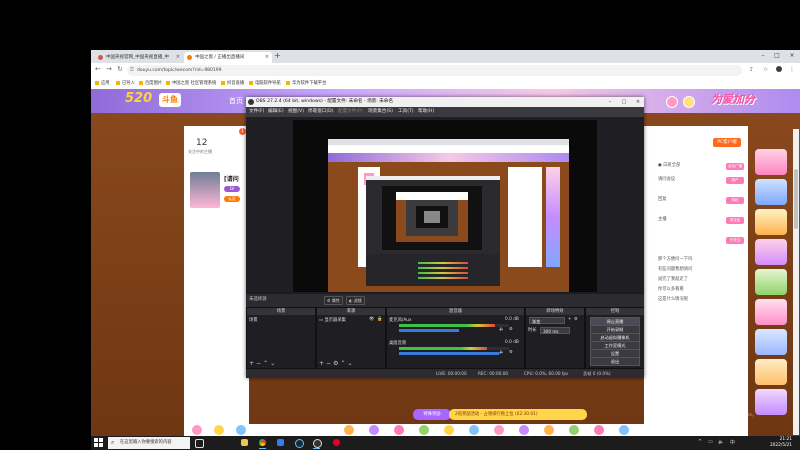  Describe the element at coordinates (256, 112) in the screenshot. I see `menu-file: 文件(F)` at that location.